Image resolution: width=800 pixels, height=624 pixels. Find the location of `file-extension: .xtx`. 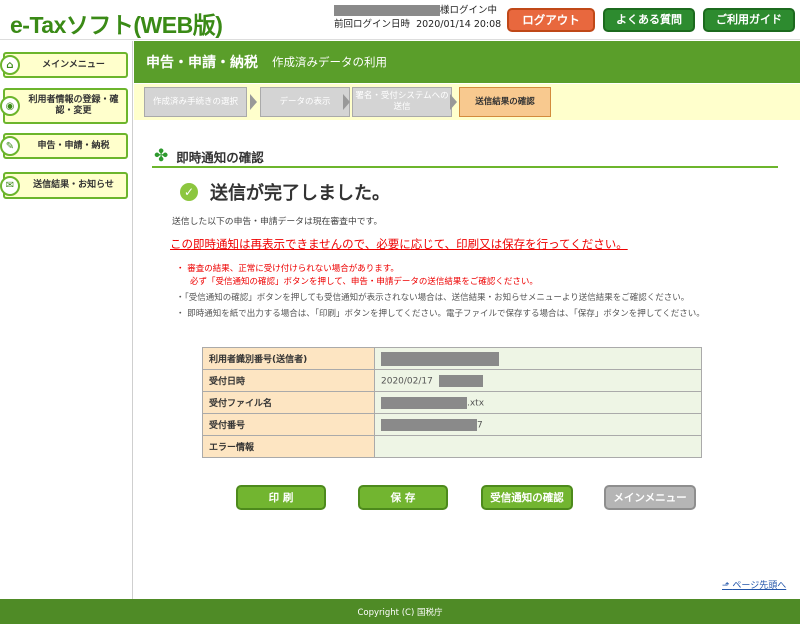

file-extension: .xtx is located at coordinates (476, 403).